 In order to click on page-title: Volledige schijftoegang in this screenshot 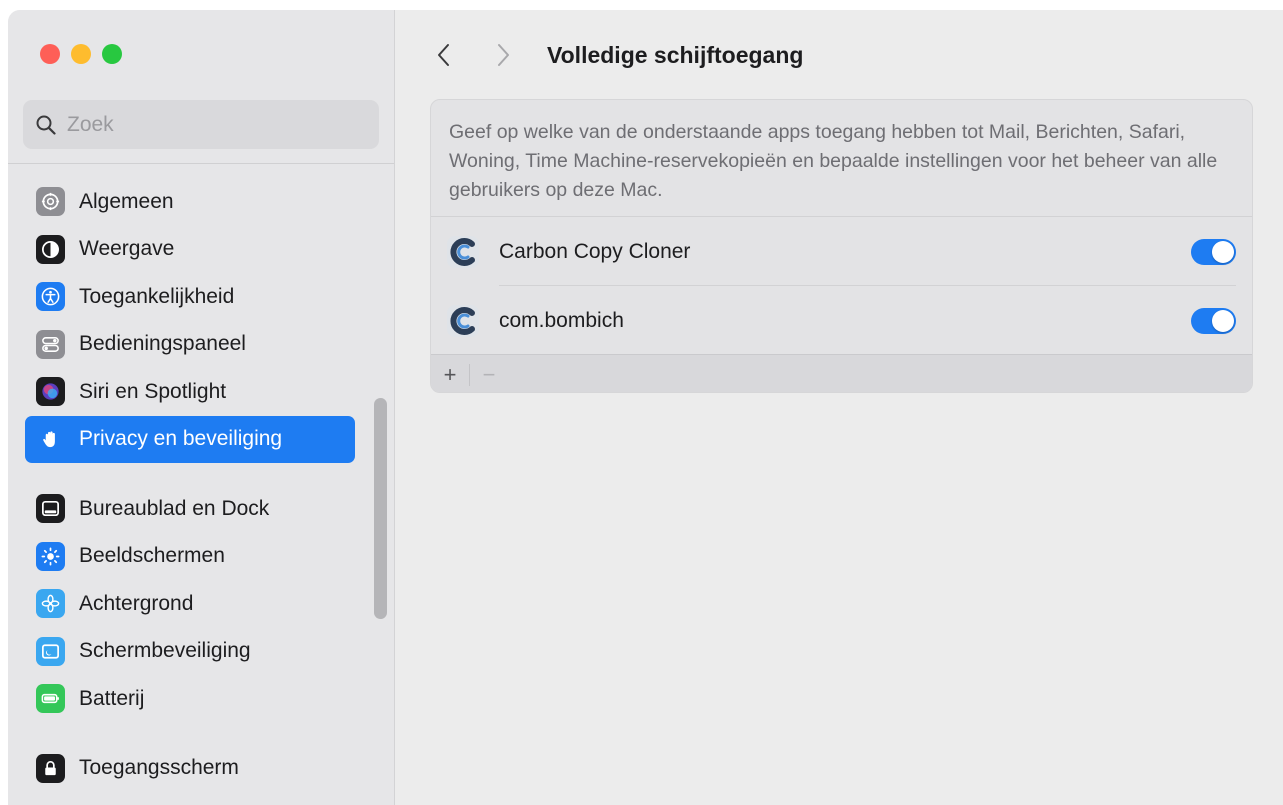, I will do `click(675, 55)`.